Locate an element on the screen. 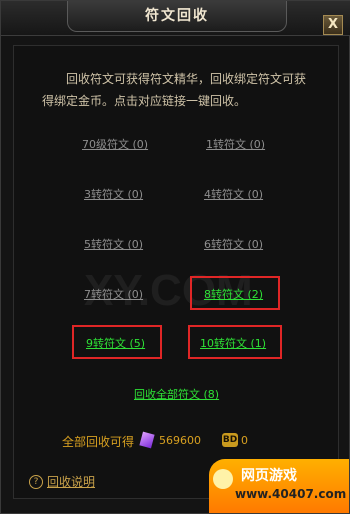 The image size is (350, 514). essence-gem-icon is located at coordinates (147, 440).